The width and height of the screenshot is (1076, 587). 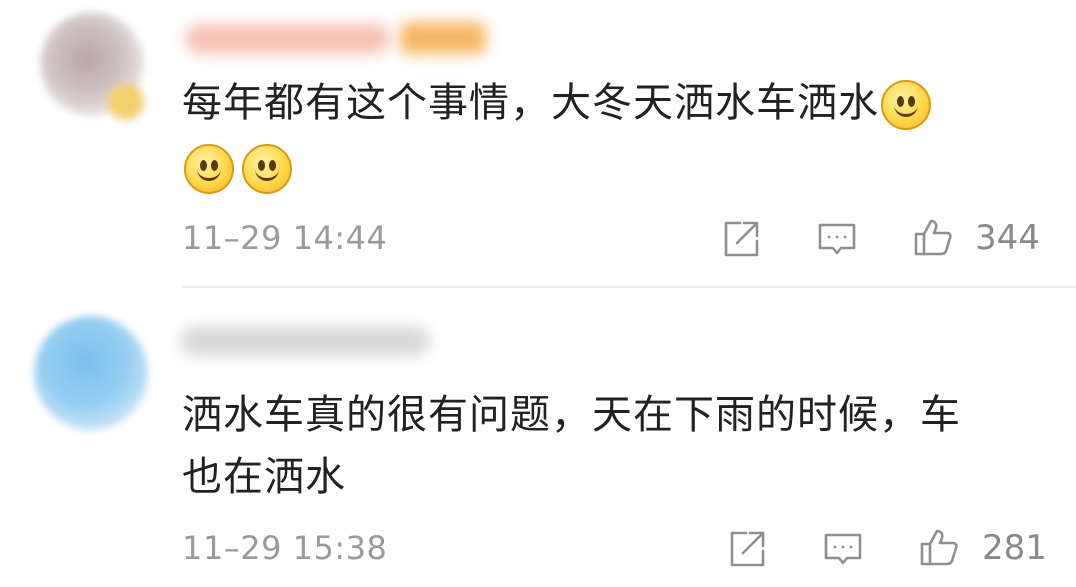 I want to click on like-count: 281, so click(x=1014, y=548).